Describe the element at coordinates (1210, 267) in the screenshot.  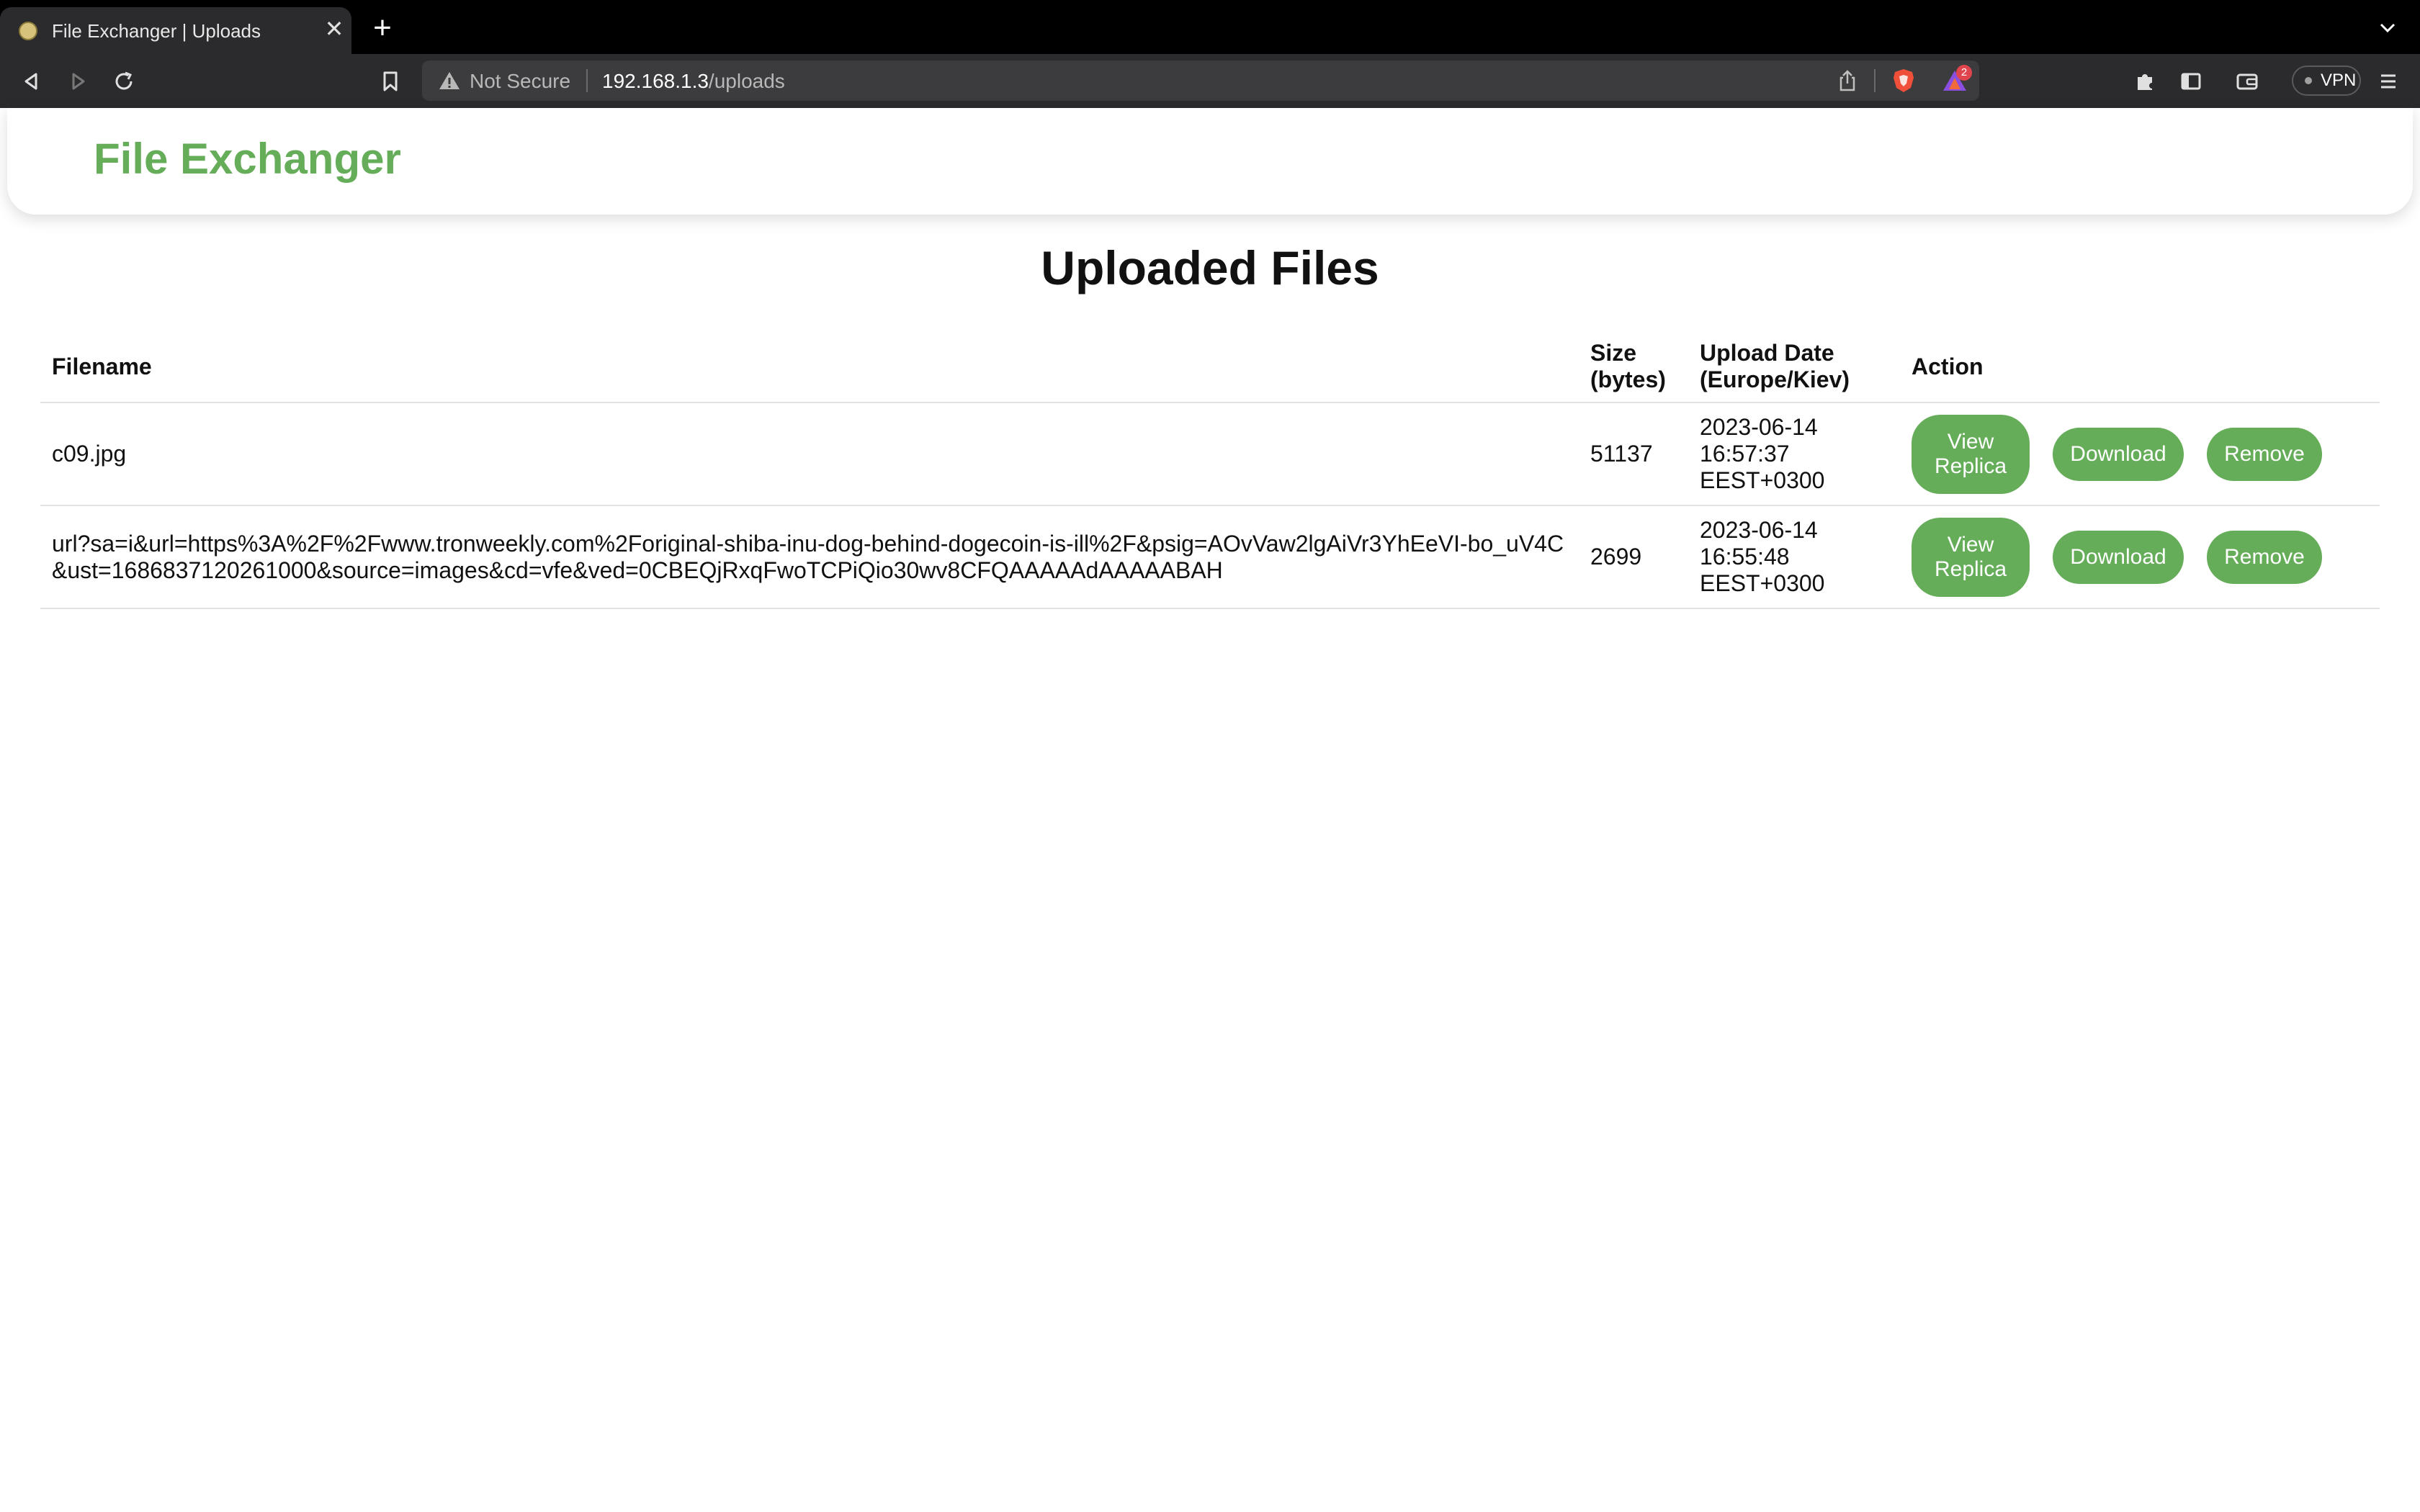
I see `page-title: Uploaded Files` at that location.